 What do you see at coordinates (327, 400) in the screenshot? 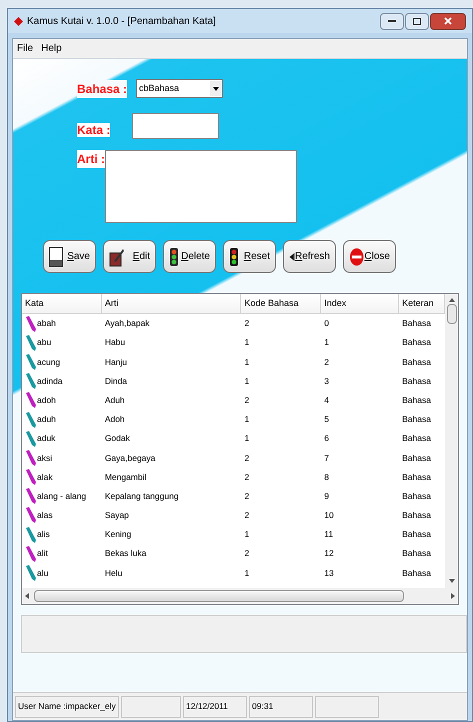
I see `table-cell: 4` at bounding box center [327, 400].